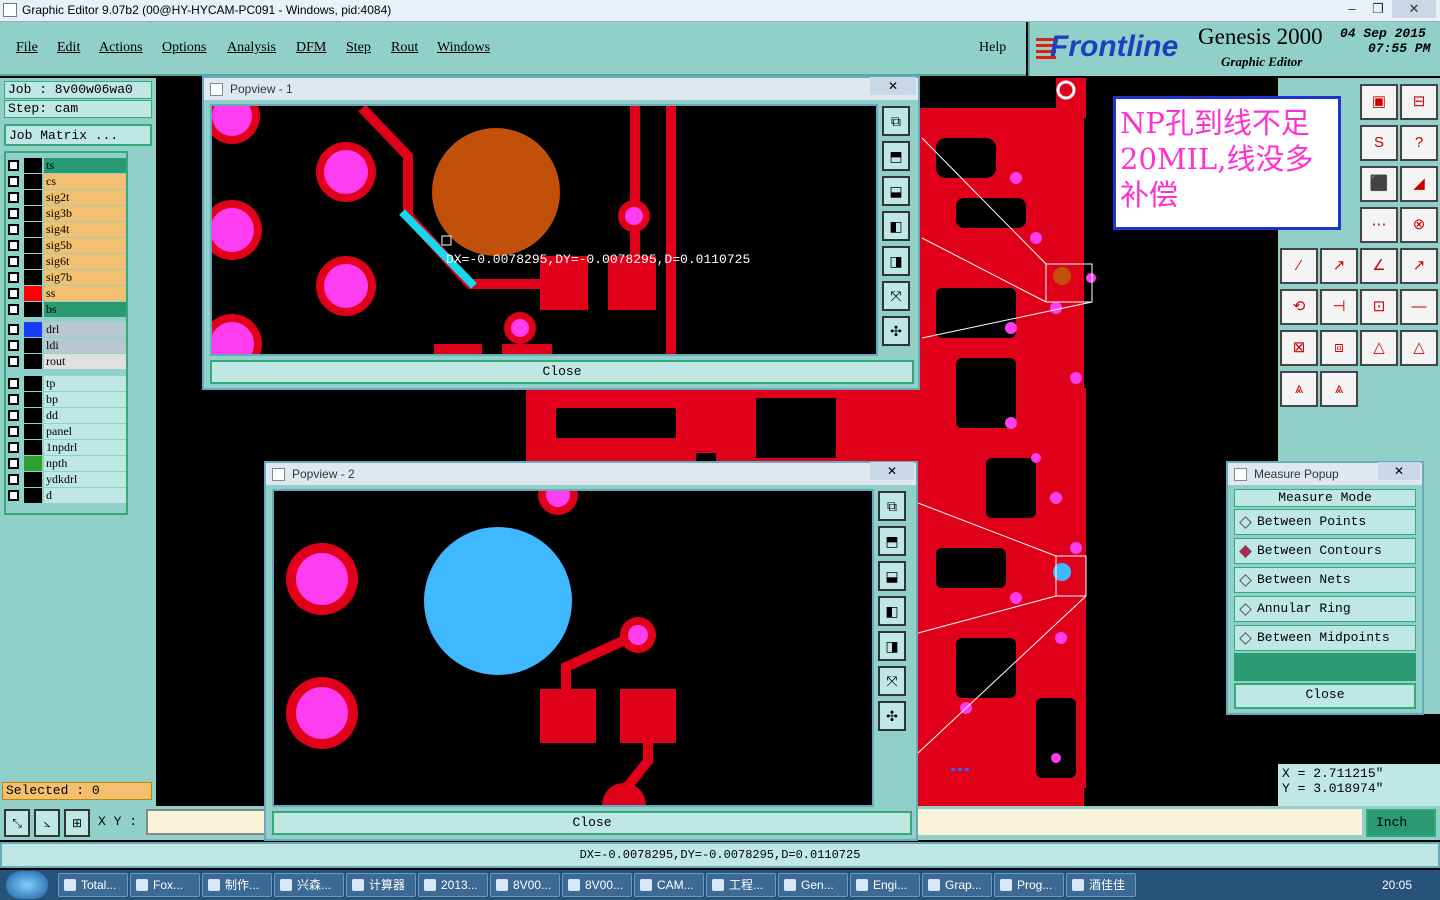 The width and height of the screenshot is (1440, 900). I want to click on tool-icon: ⁄, so click(1299, 266).